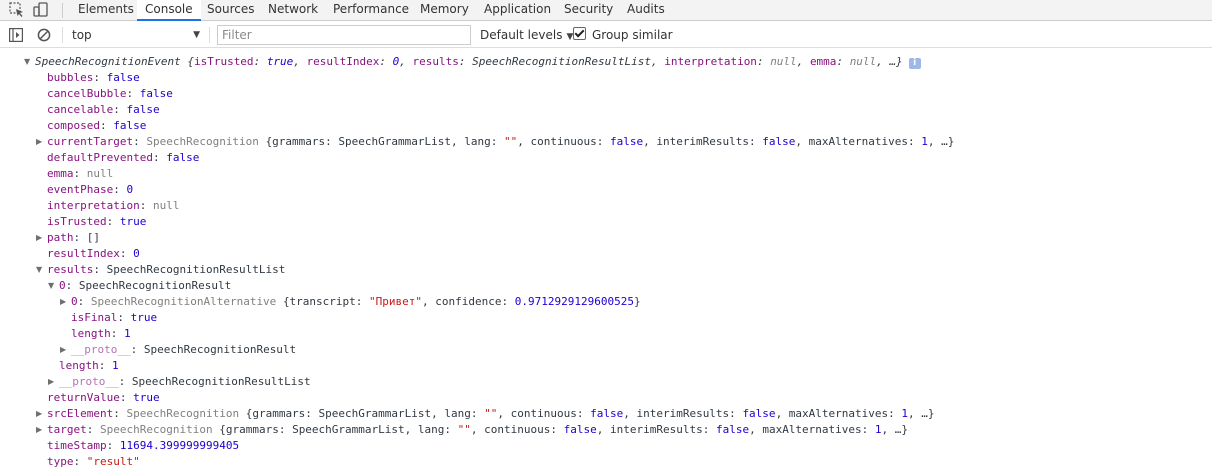  I want to click on property-value: , maxAlternatives:, so click(858, 141).